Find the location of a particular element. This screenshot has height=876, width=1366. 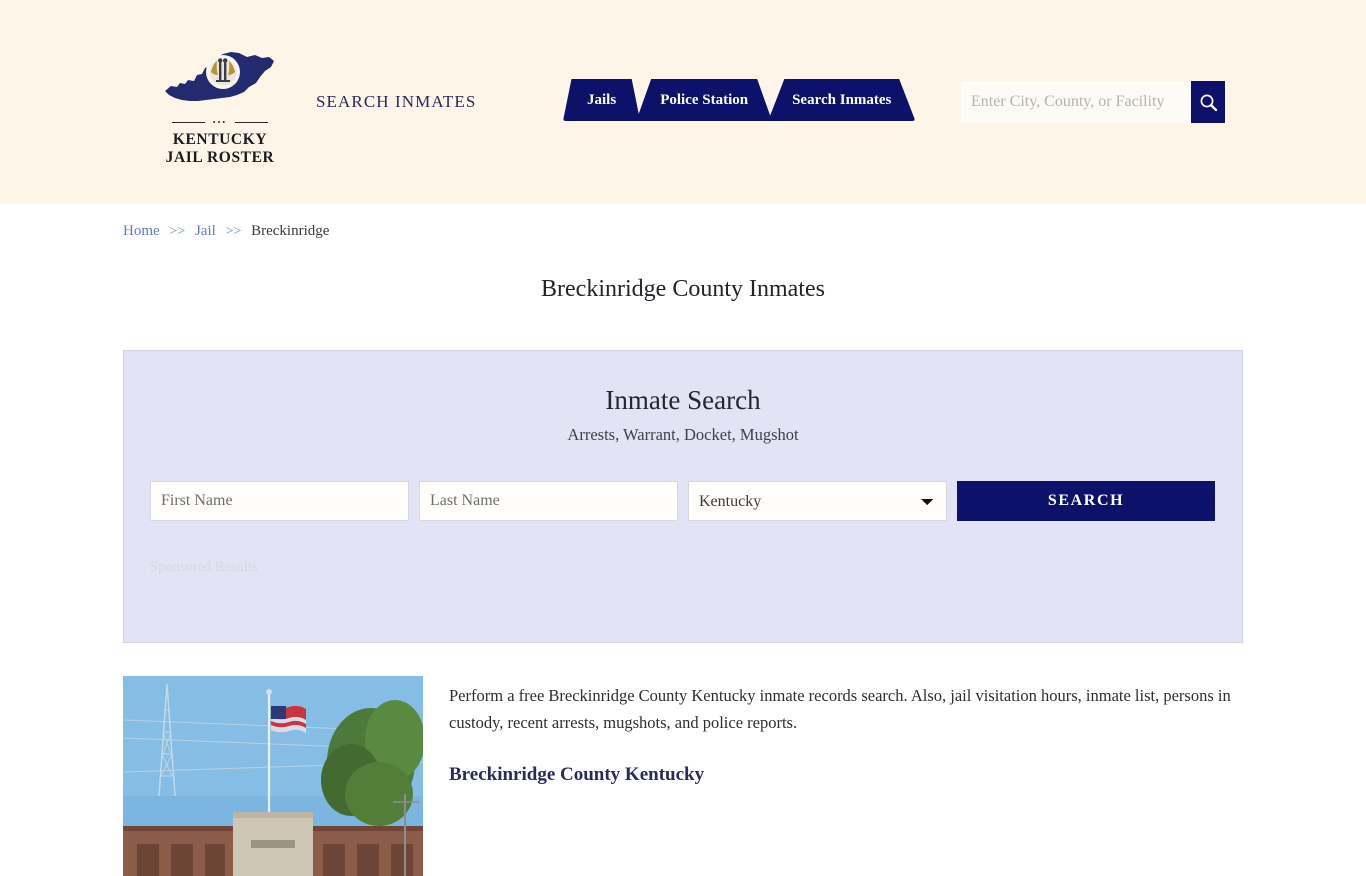

nav-tab-label: Jails is located at coordinates (602, 99).